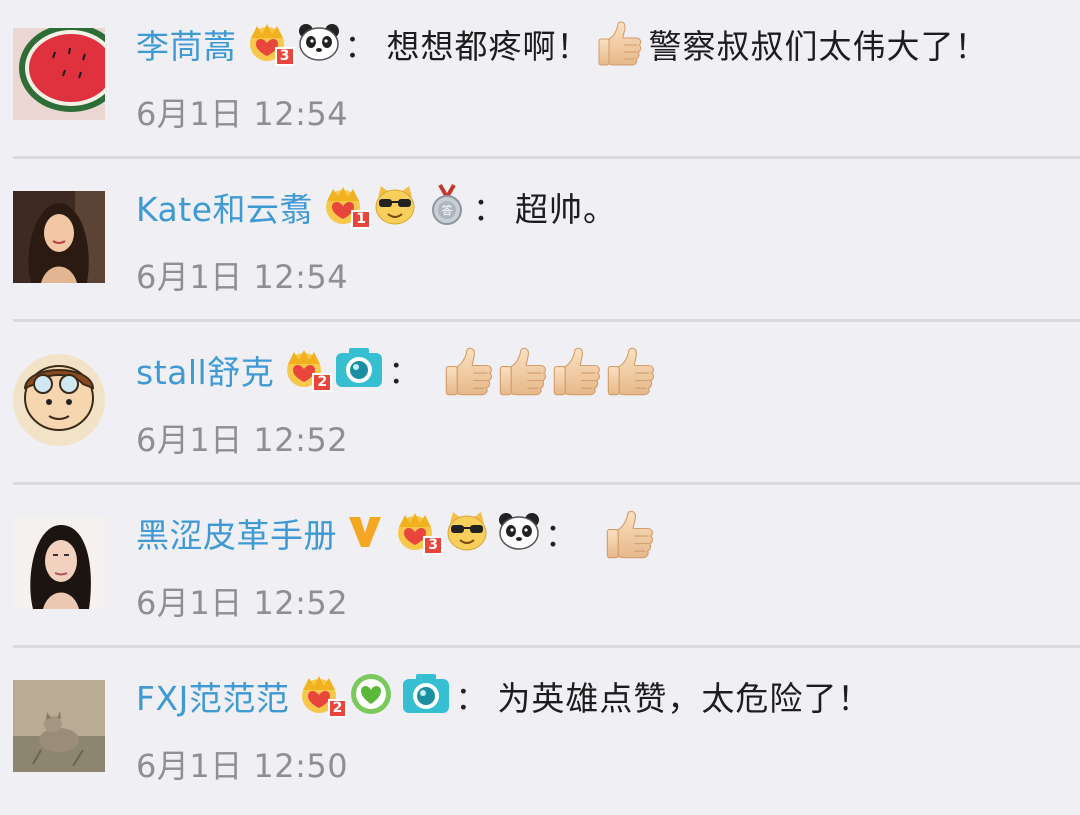 Image resolution: width=1080 pixels, height=815 pixels. I want to click on comment-text: 警察叔叔们太伟大了！, so click(818, 46).